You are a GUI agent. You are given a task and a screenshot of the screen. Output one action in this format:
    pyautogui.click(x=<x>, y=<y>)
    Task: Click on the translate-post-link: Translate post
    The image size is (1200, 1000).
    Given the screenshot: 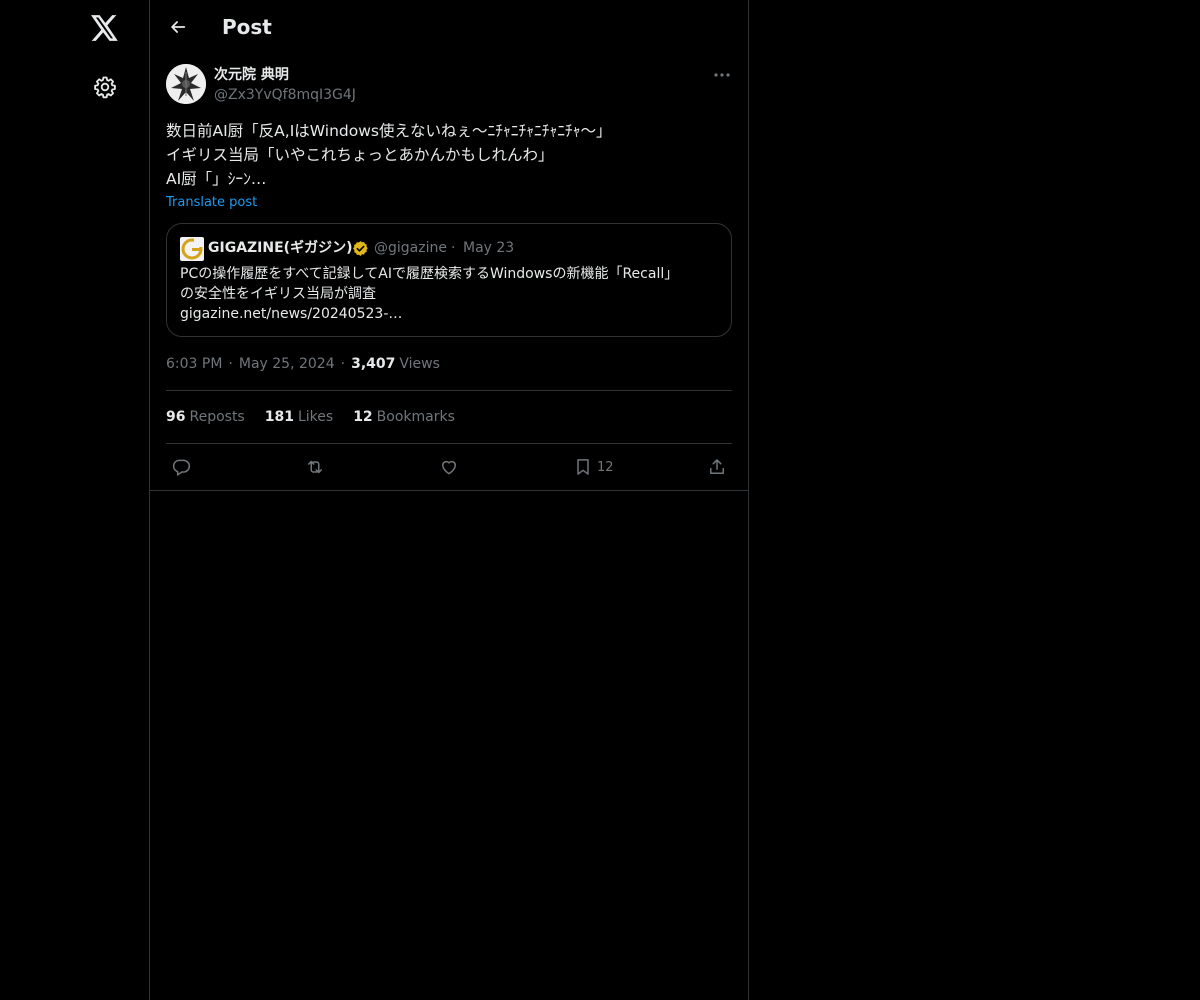 What is the action you would take?
    pyautogui.click(x=211, y=203)
    